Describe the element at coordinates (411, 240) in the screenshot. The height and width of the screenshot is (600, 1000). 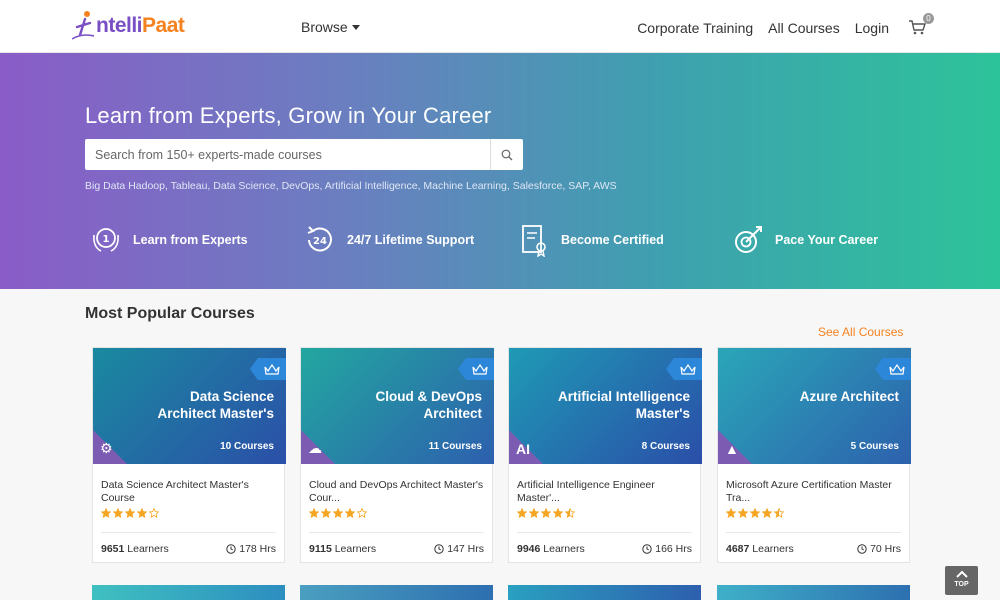
I see `feature-label: 24/7 Lifetime Support` at that location.